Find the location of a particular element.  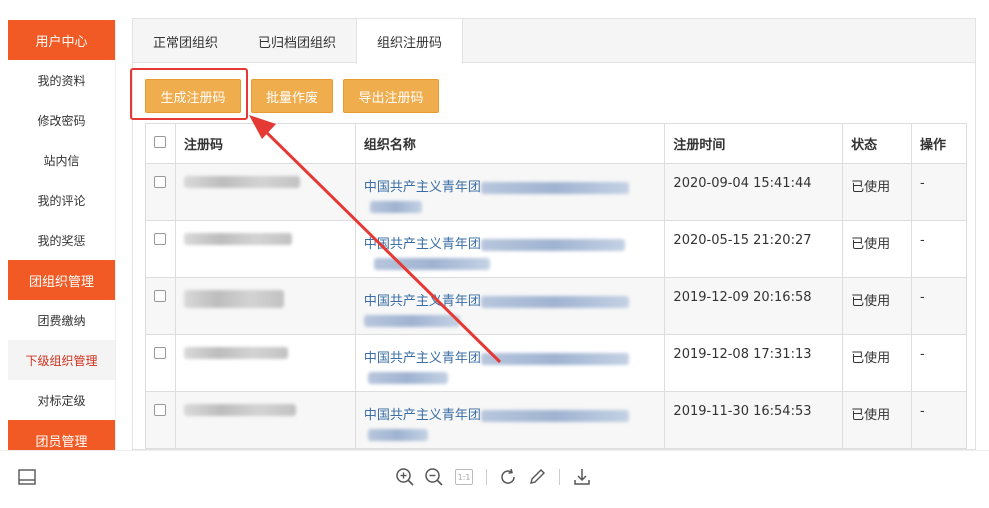

zoom-in-icon is located at coordinates (405, 477).